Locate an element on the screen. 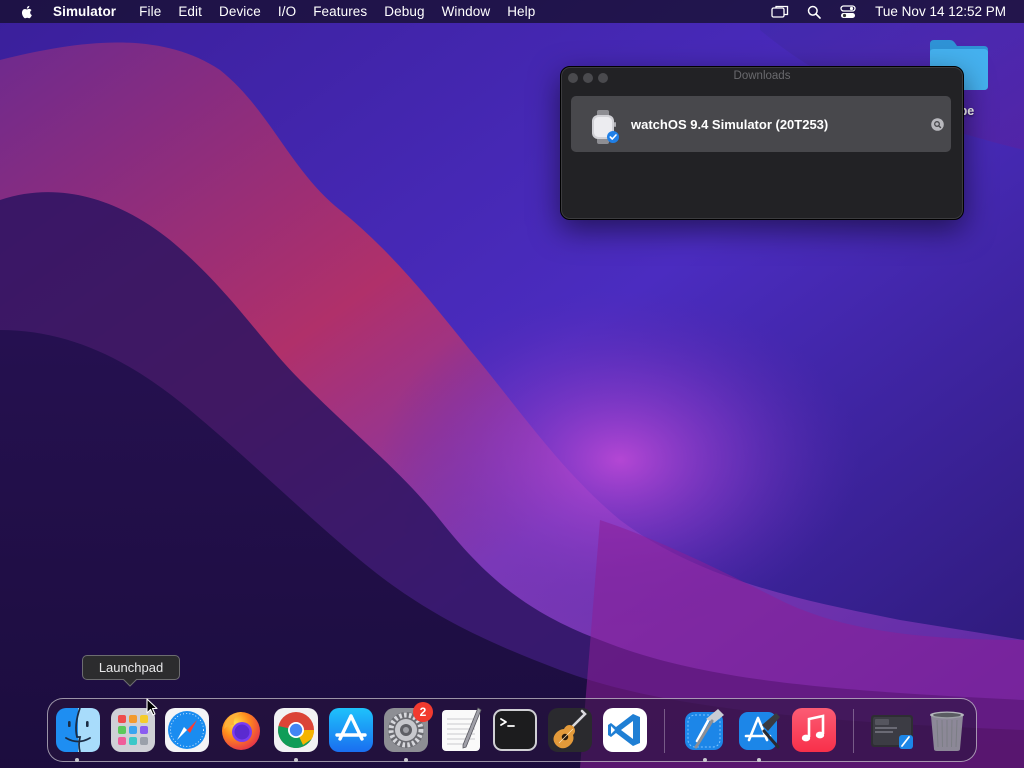 The height and width of the screenshot is (768, 1024). menu-window: Window is located at coordinates (466, 11).